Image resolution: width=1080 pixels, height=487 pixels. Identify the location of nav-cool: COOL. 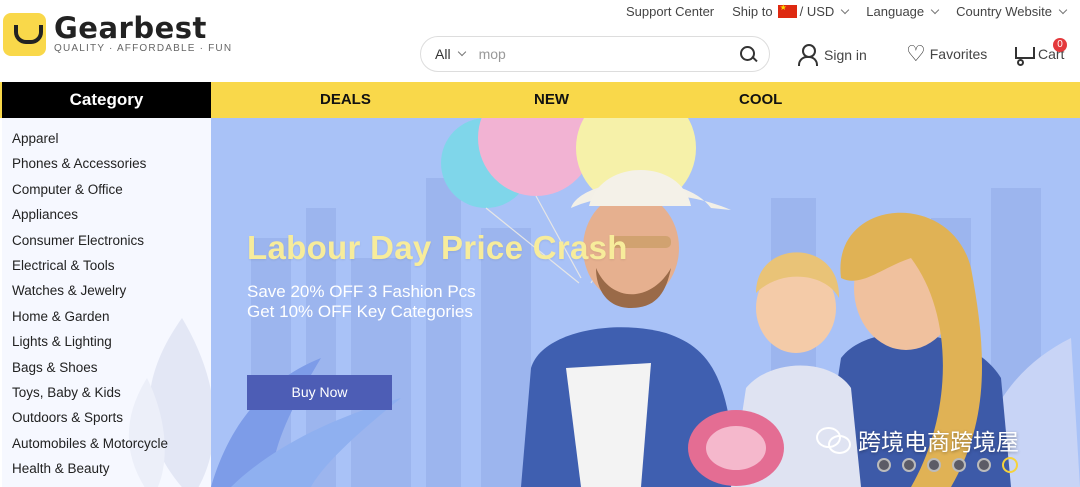
(760, 100).